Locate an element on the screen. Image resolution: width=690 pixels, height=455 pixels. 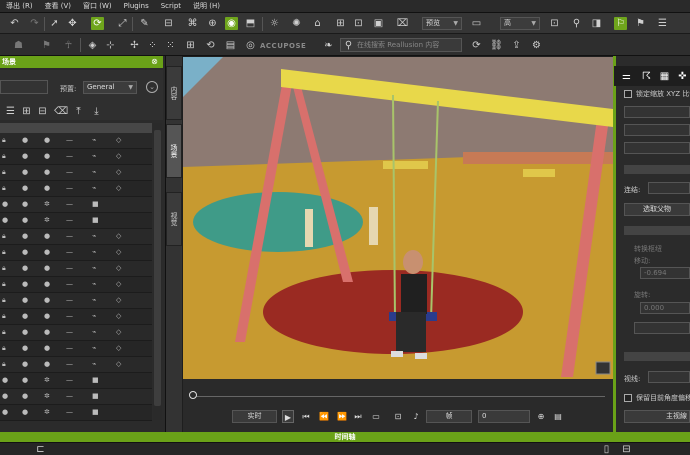
monitor-icon: ▭ is located at coordinates (476, 23).